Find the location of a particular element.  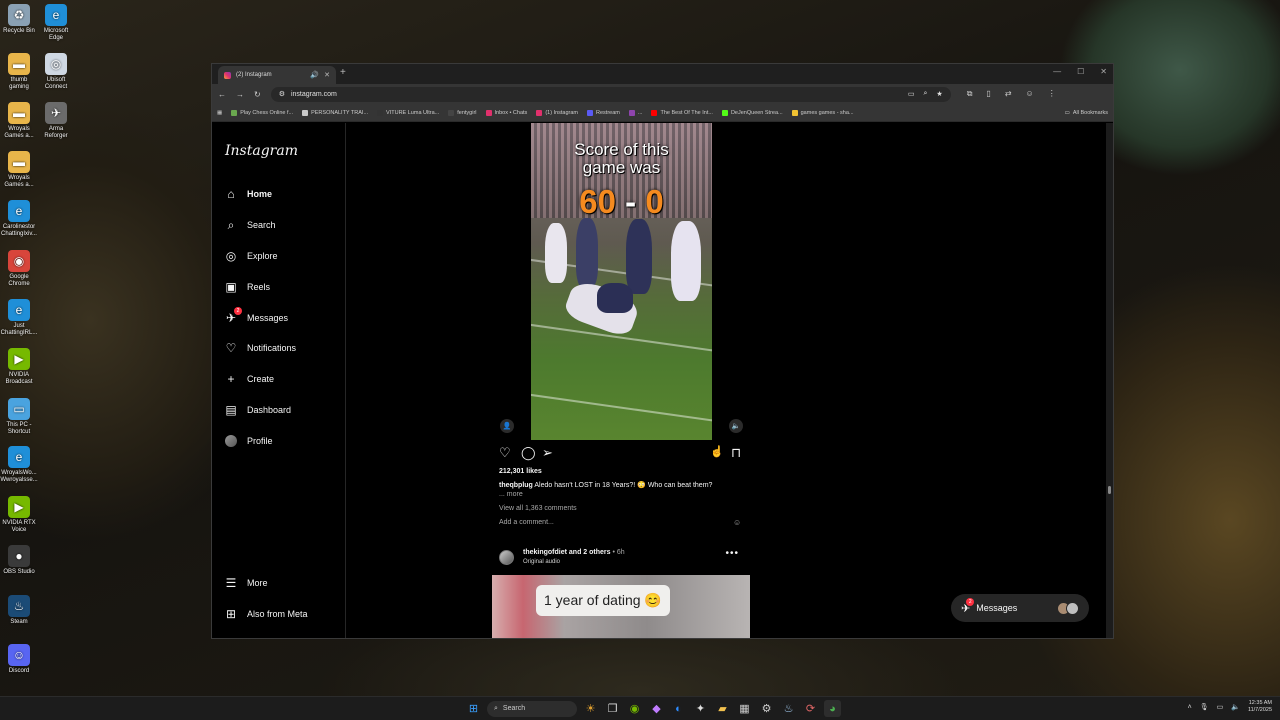

bookmark-item: fentygirl is located at coordinates (462, 112).